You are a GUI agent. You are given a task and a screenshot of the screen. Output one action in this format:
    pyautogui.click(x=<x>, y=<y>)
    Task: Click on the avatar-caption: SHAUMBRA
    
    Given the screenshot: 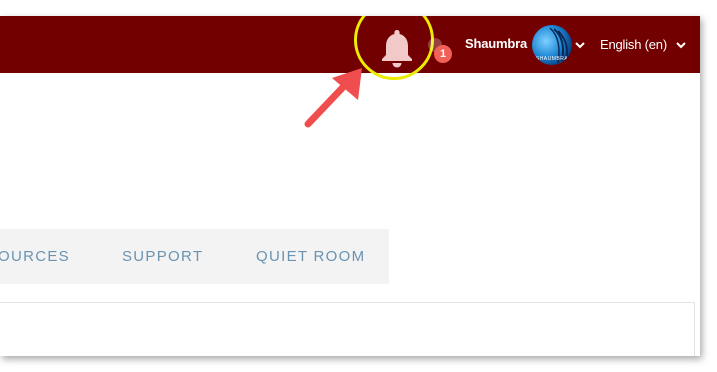 What is the action you would take?
    pyautogui.click(x=552, y=59)
    